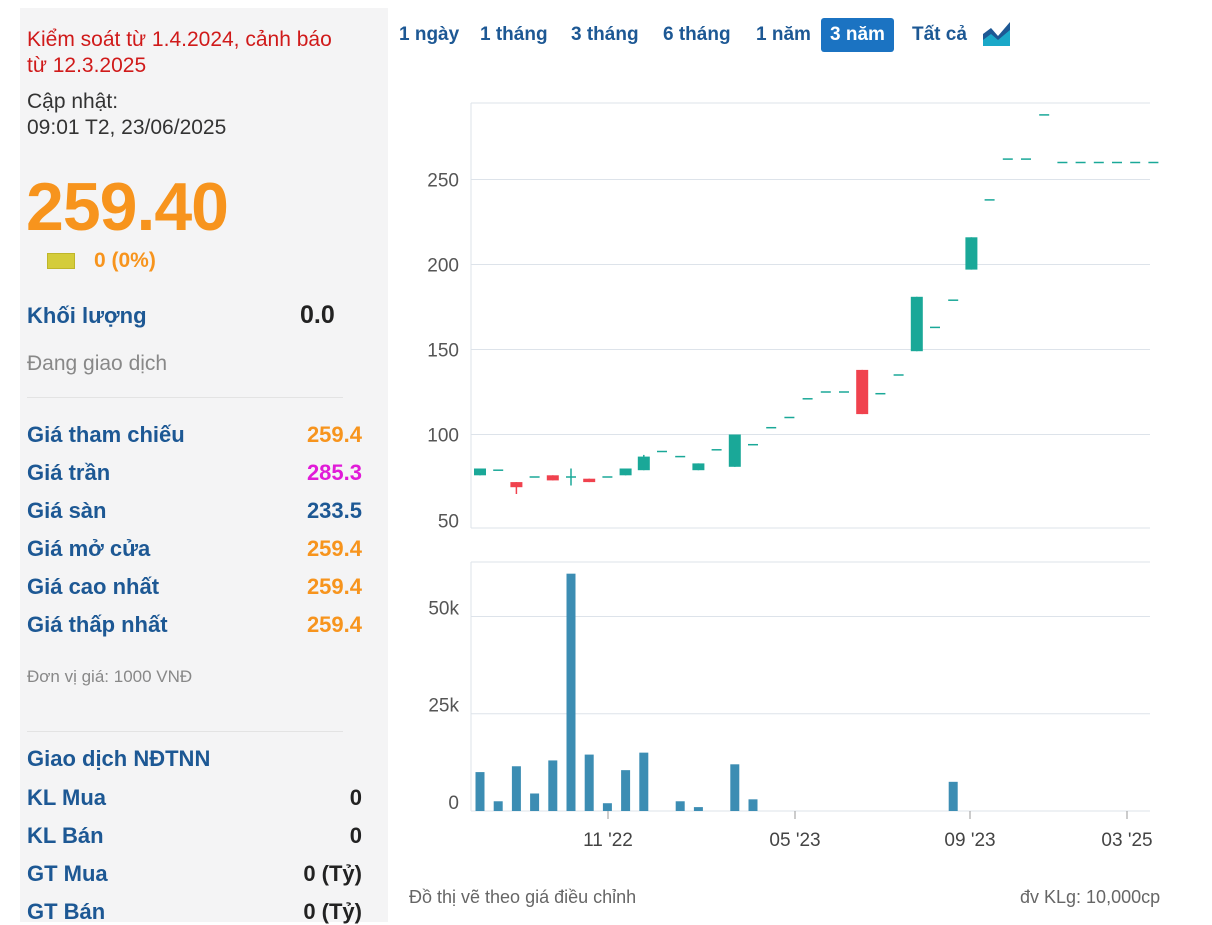 This screenshot has height=925, width=1212. I want to click on stat-label: Giá tham chiếu, so click(106, 434).